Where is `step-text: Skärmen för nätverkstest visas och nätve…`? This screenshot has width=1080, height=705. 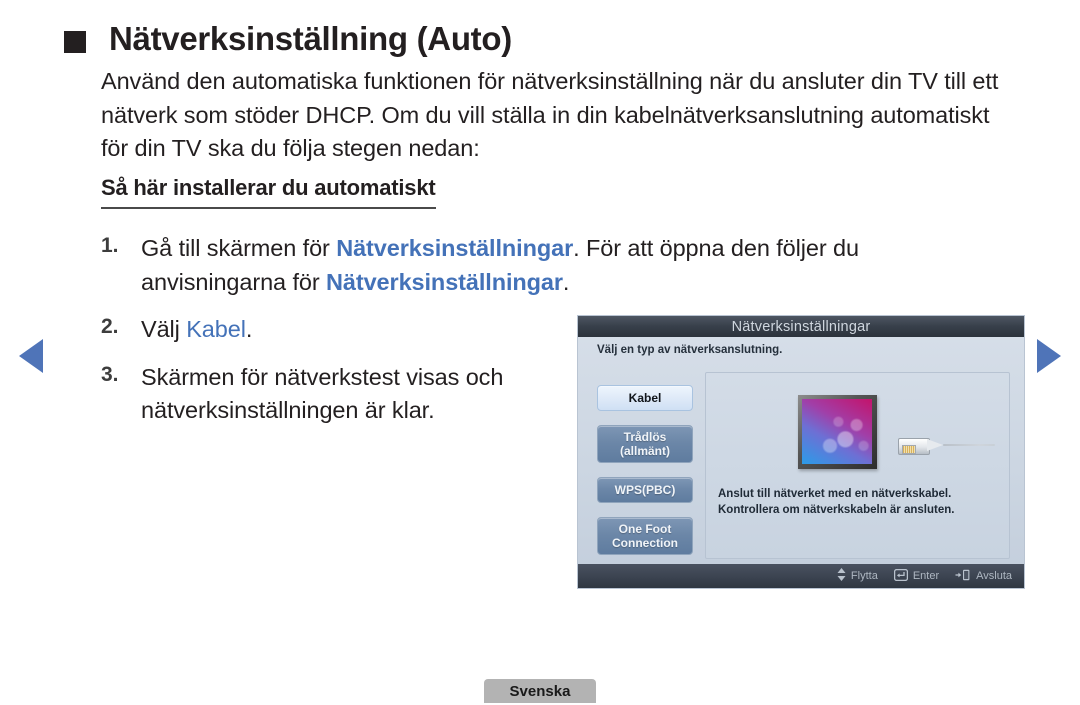 step-text: Skärmen för nätverkstest visas och nätve… is located at coordinates (322, 393).